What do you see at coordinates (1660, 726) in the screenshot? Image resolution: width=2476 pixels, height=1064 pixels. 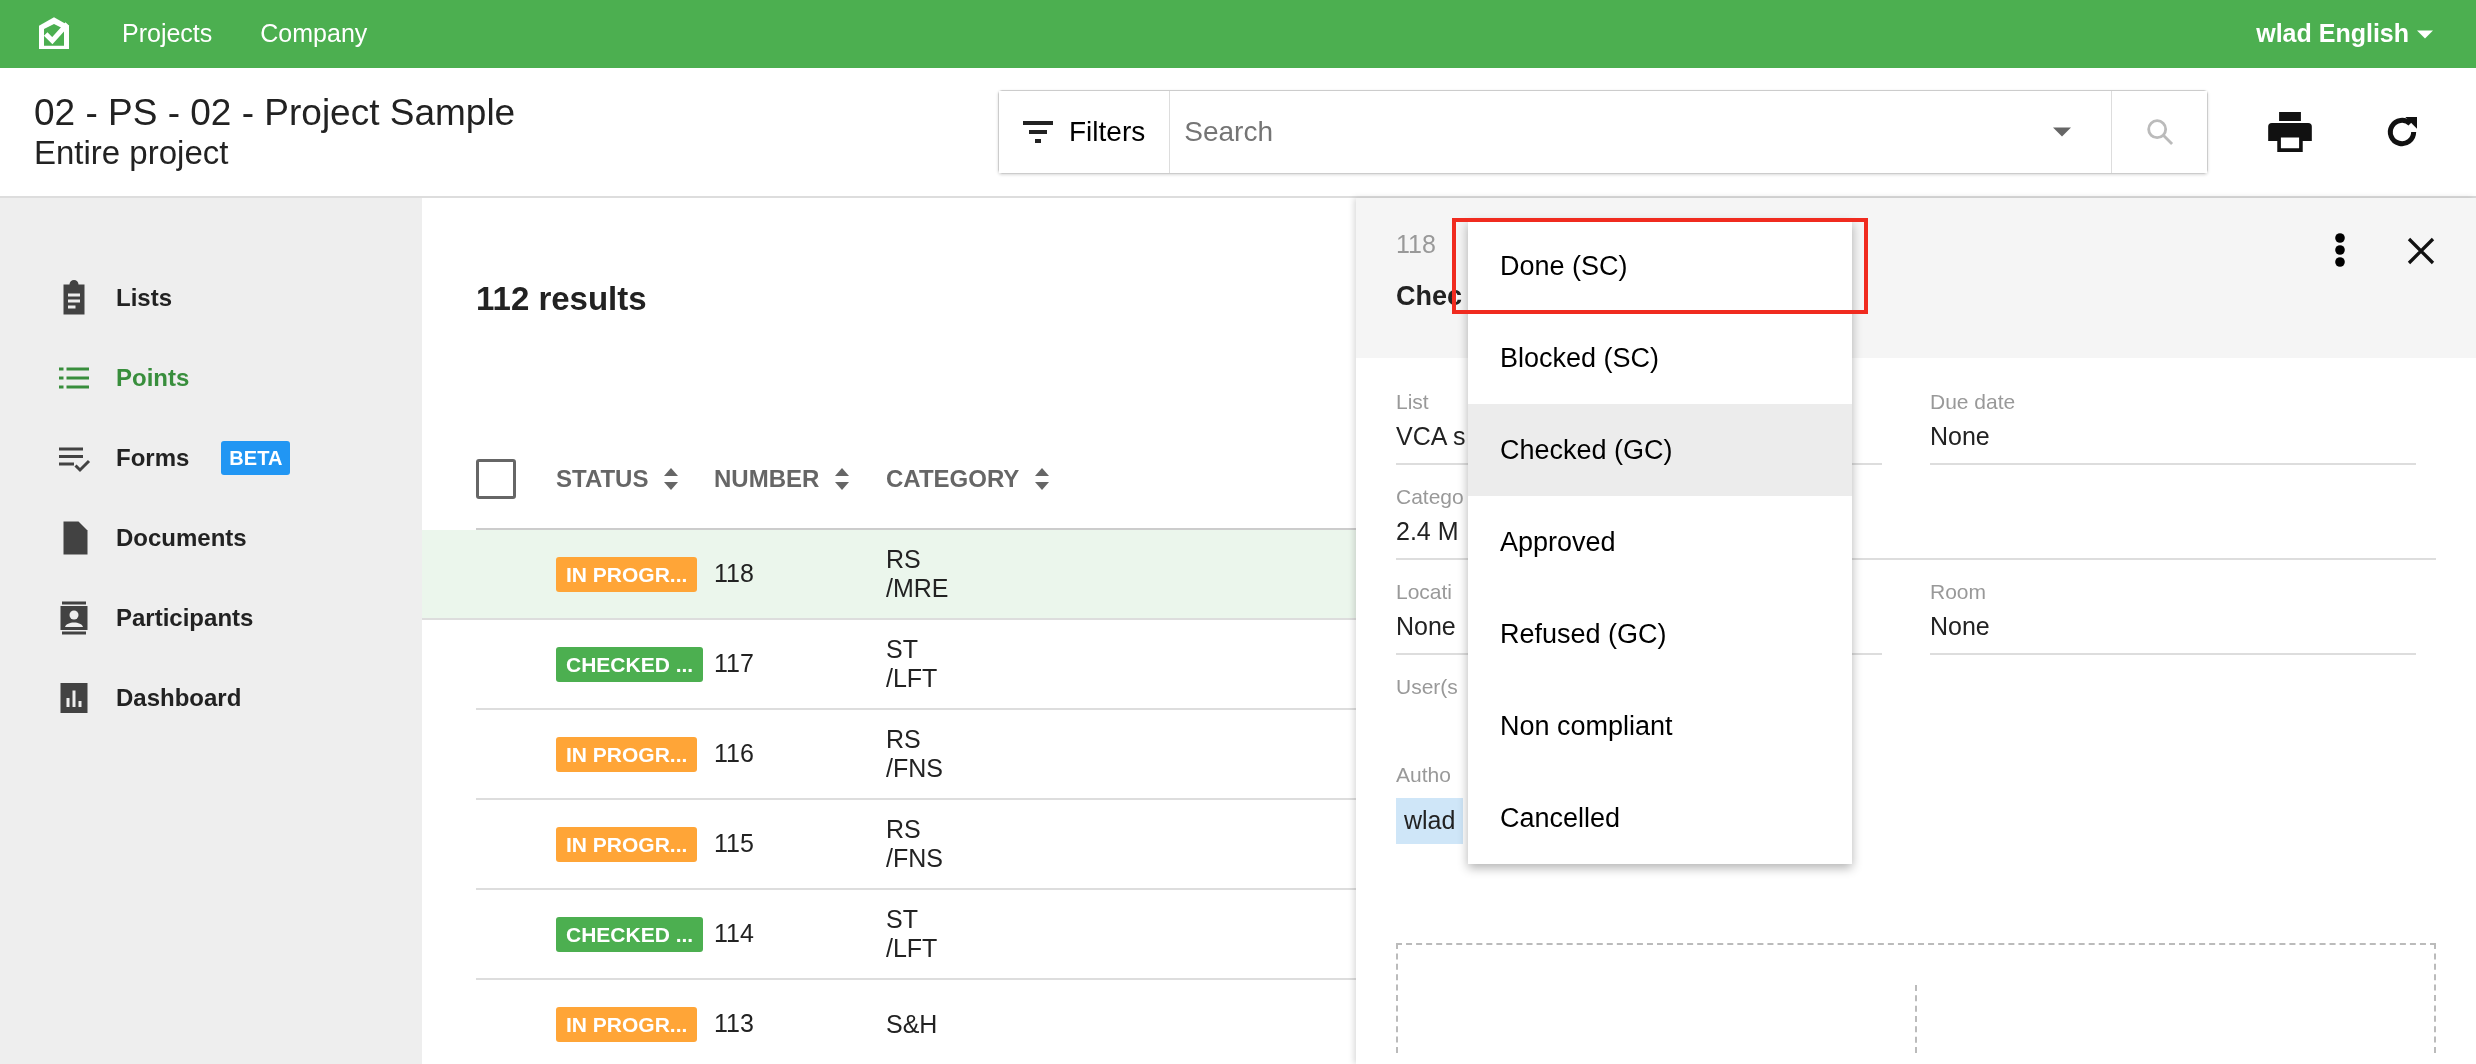 I see `menu-item: Non compliant` at bounding box center [1660, 726].